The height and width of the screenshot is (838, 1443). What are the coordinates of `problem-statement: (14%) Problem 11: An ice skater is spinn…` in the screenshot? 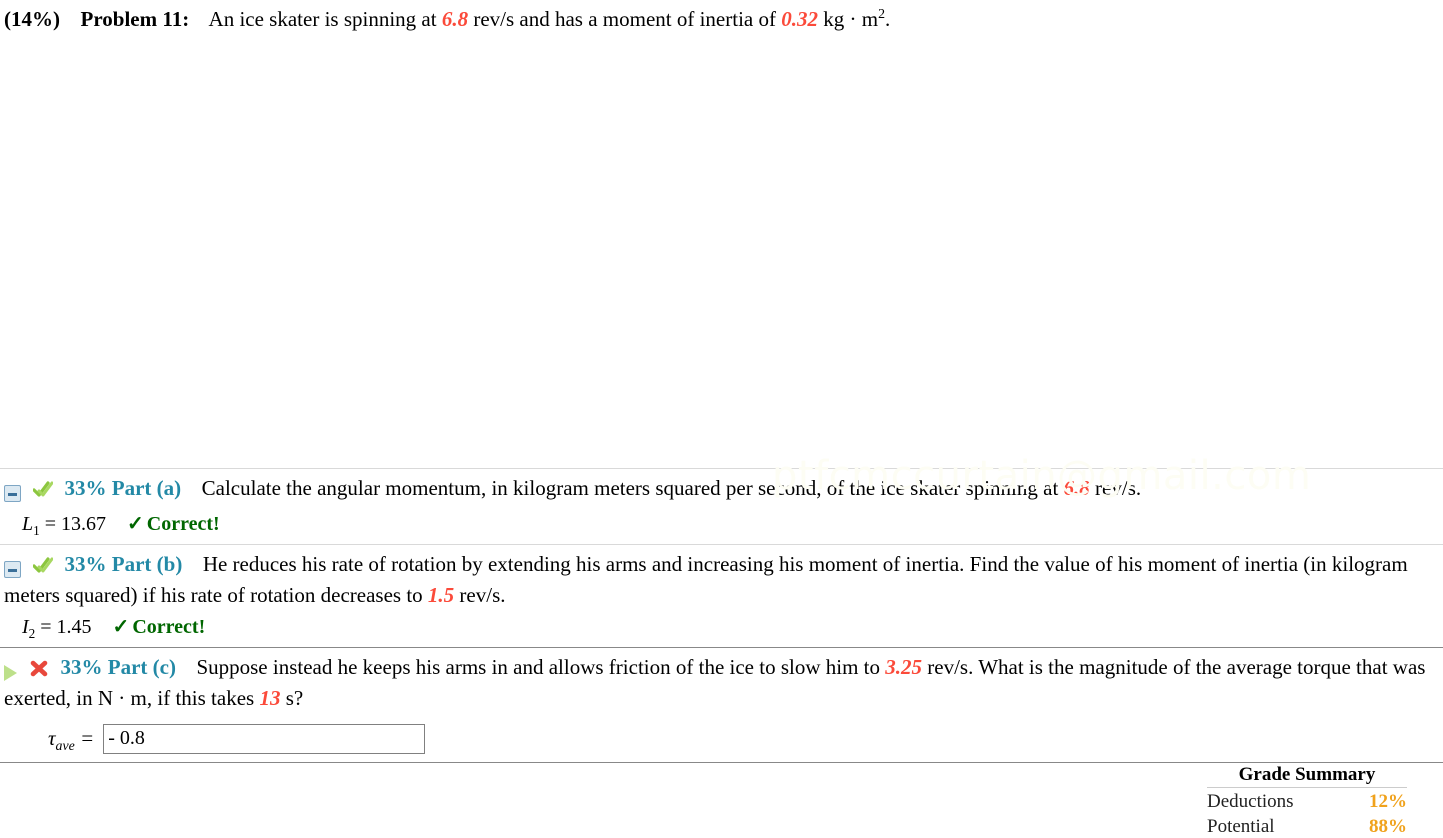 It's located at (721, 16).